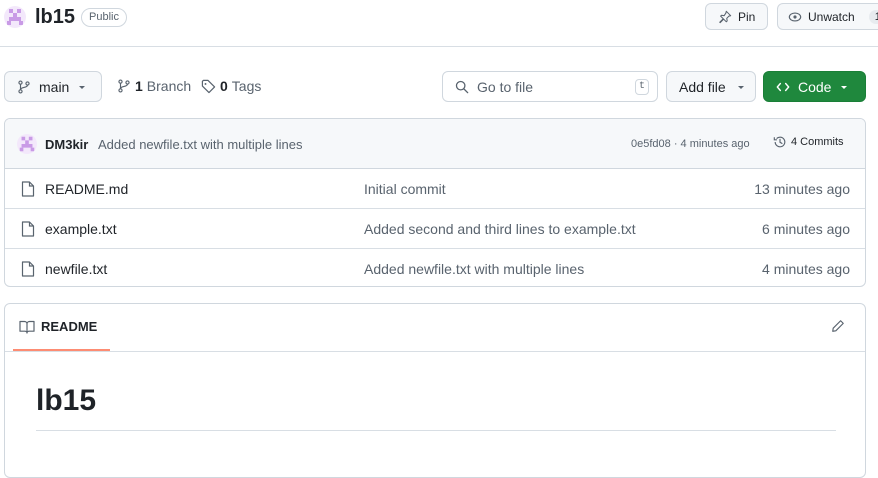  Describe the element at coordinates (66, 400) in the screenshot. I see `readme-heading: lb15` at that location.